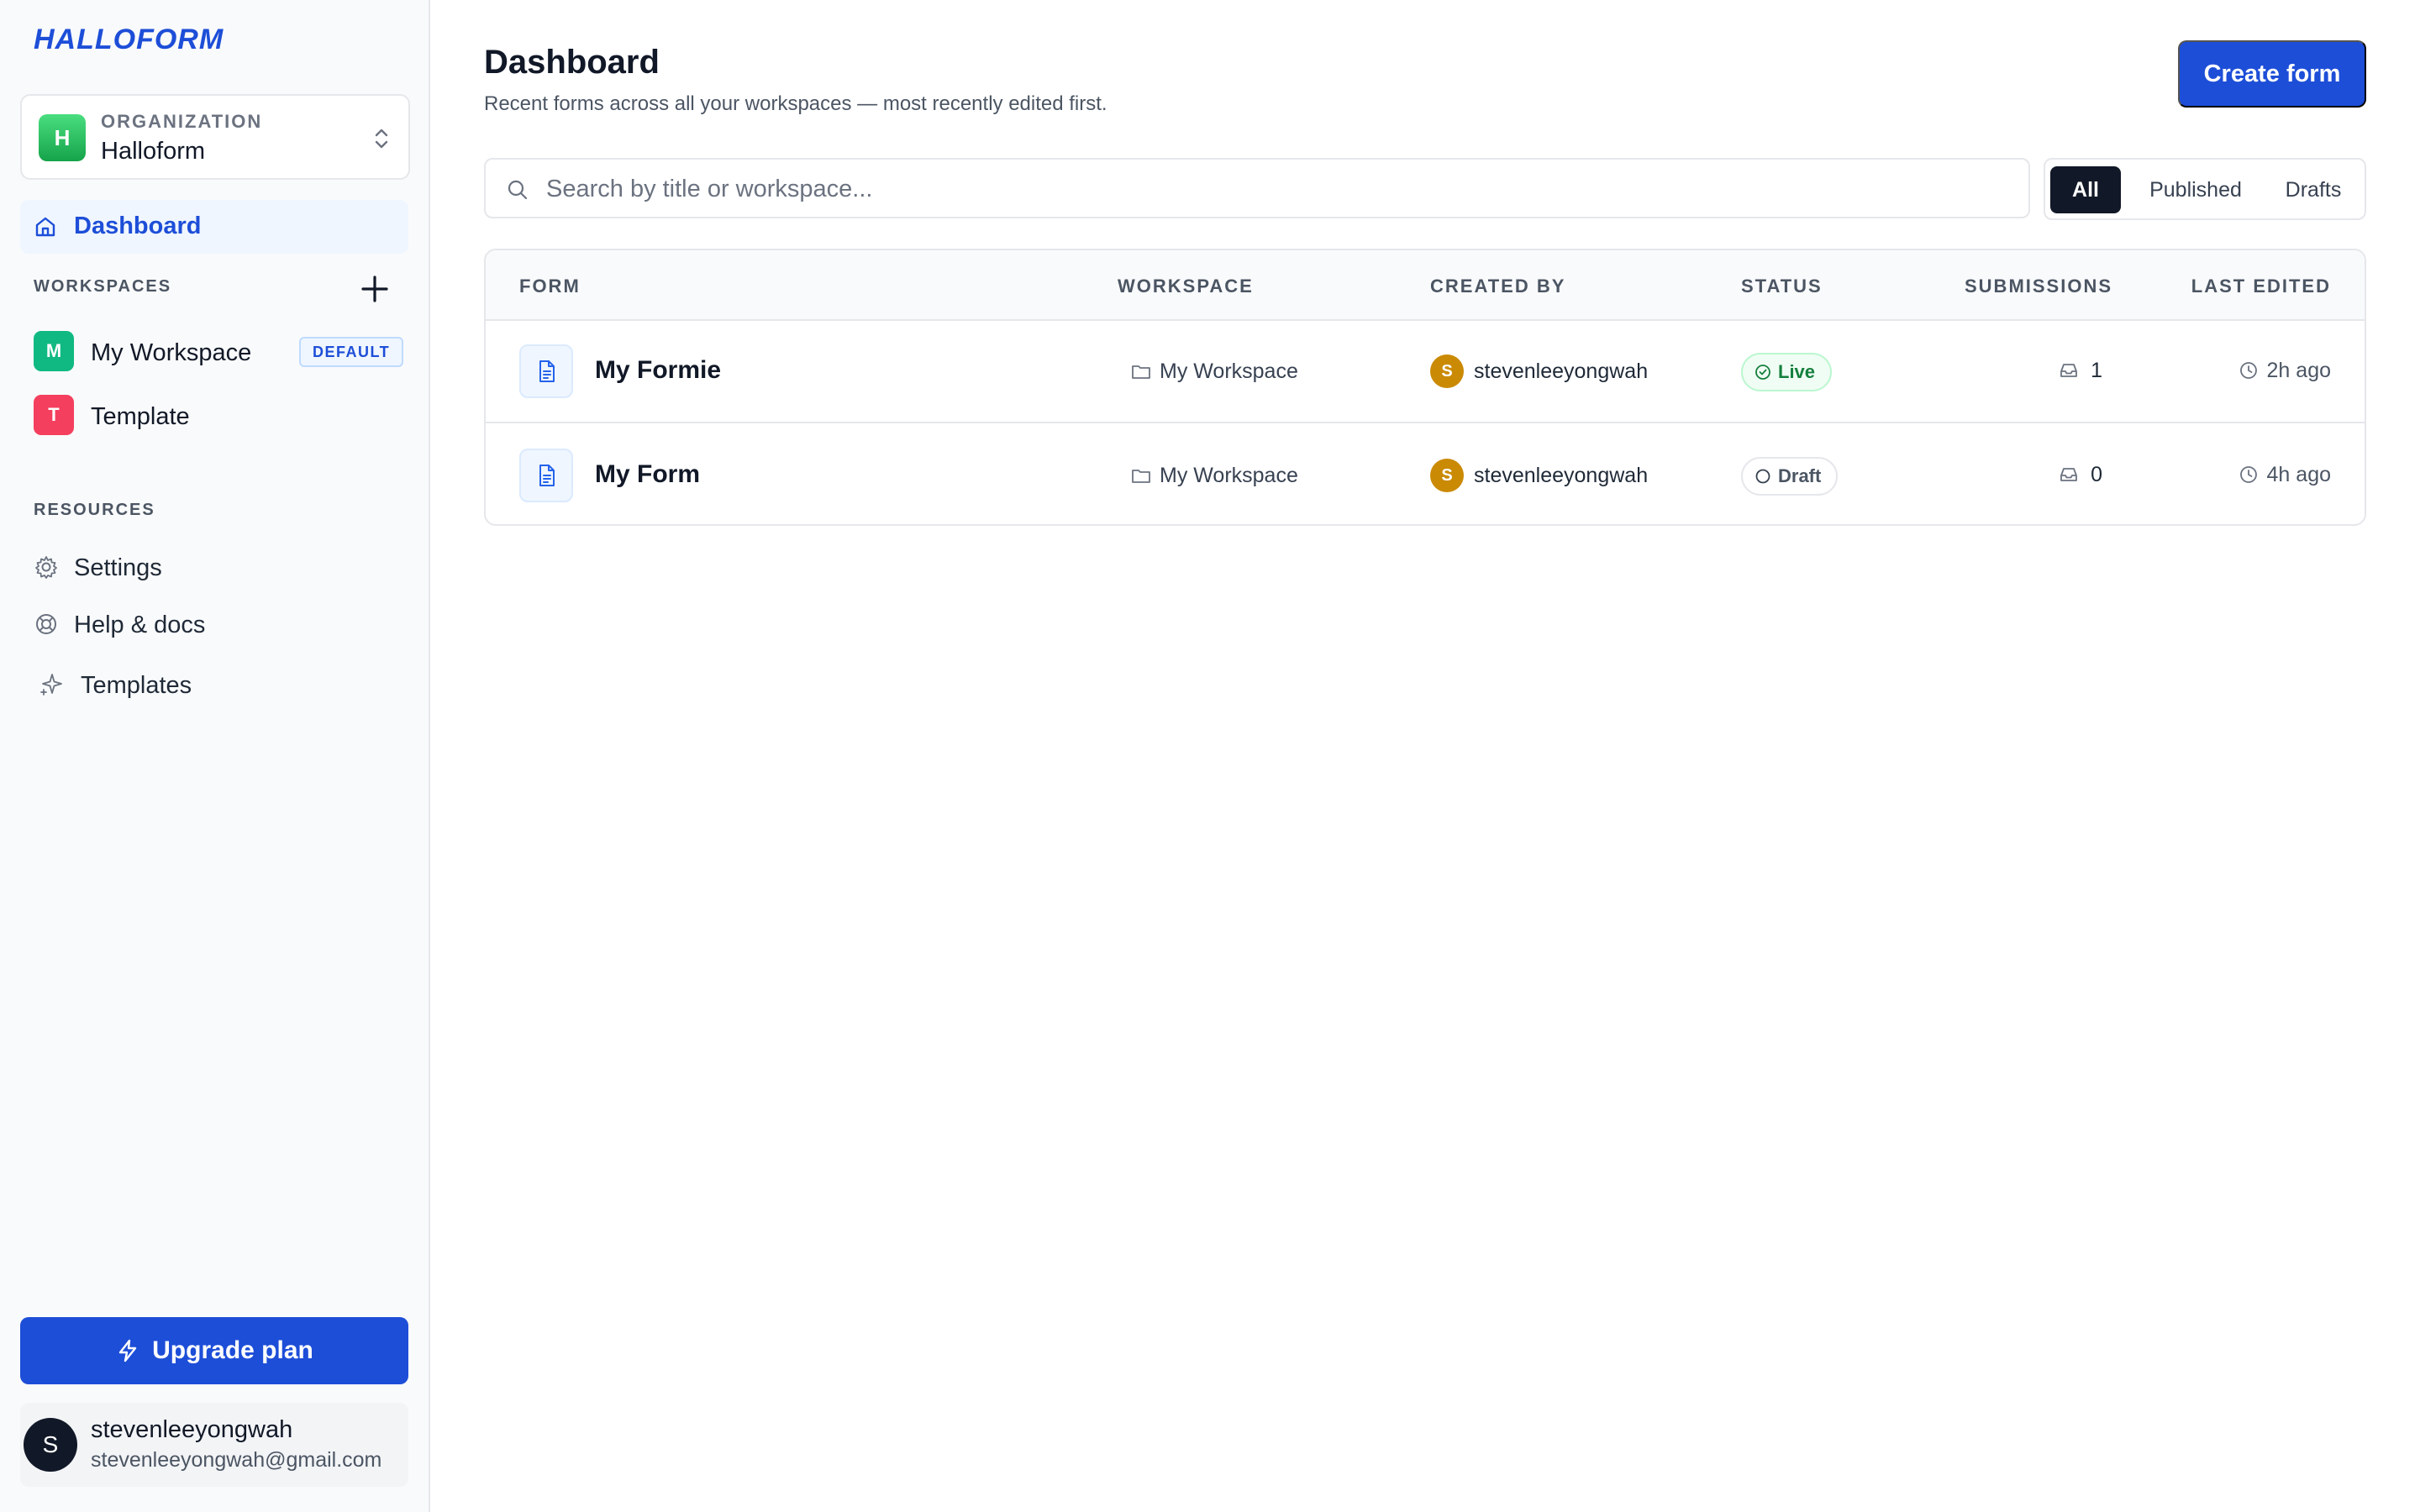 This screenshot has width=2420, height=1512. What do you see at coordinates (647, 474) in the screenshot?
I see `form-title: My Form` at bounding box center [647, 474].